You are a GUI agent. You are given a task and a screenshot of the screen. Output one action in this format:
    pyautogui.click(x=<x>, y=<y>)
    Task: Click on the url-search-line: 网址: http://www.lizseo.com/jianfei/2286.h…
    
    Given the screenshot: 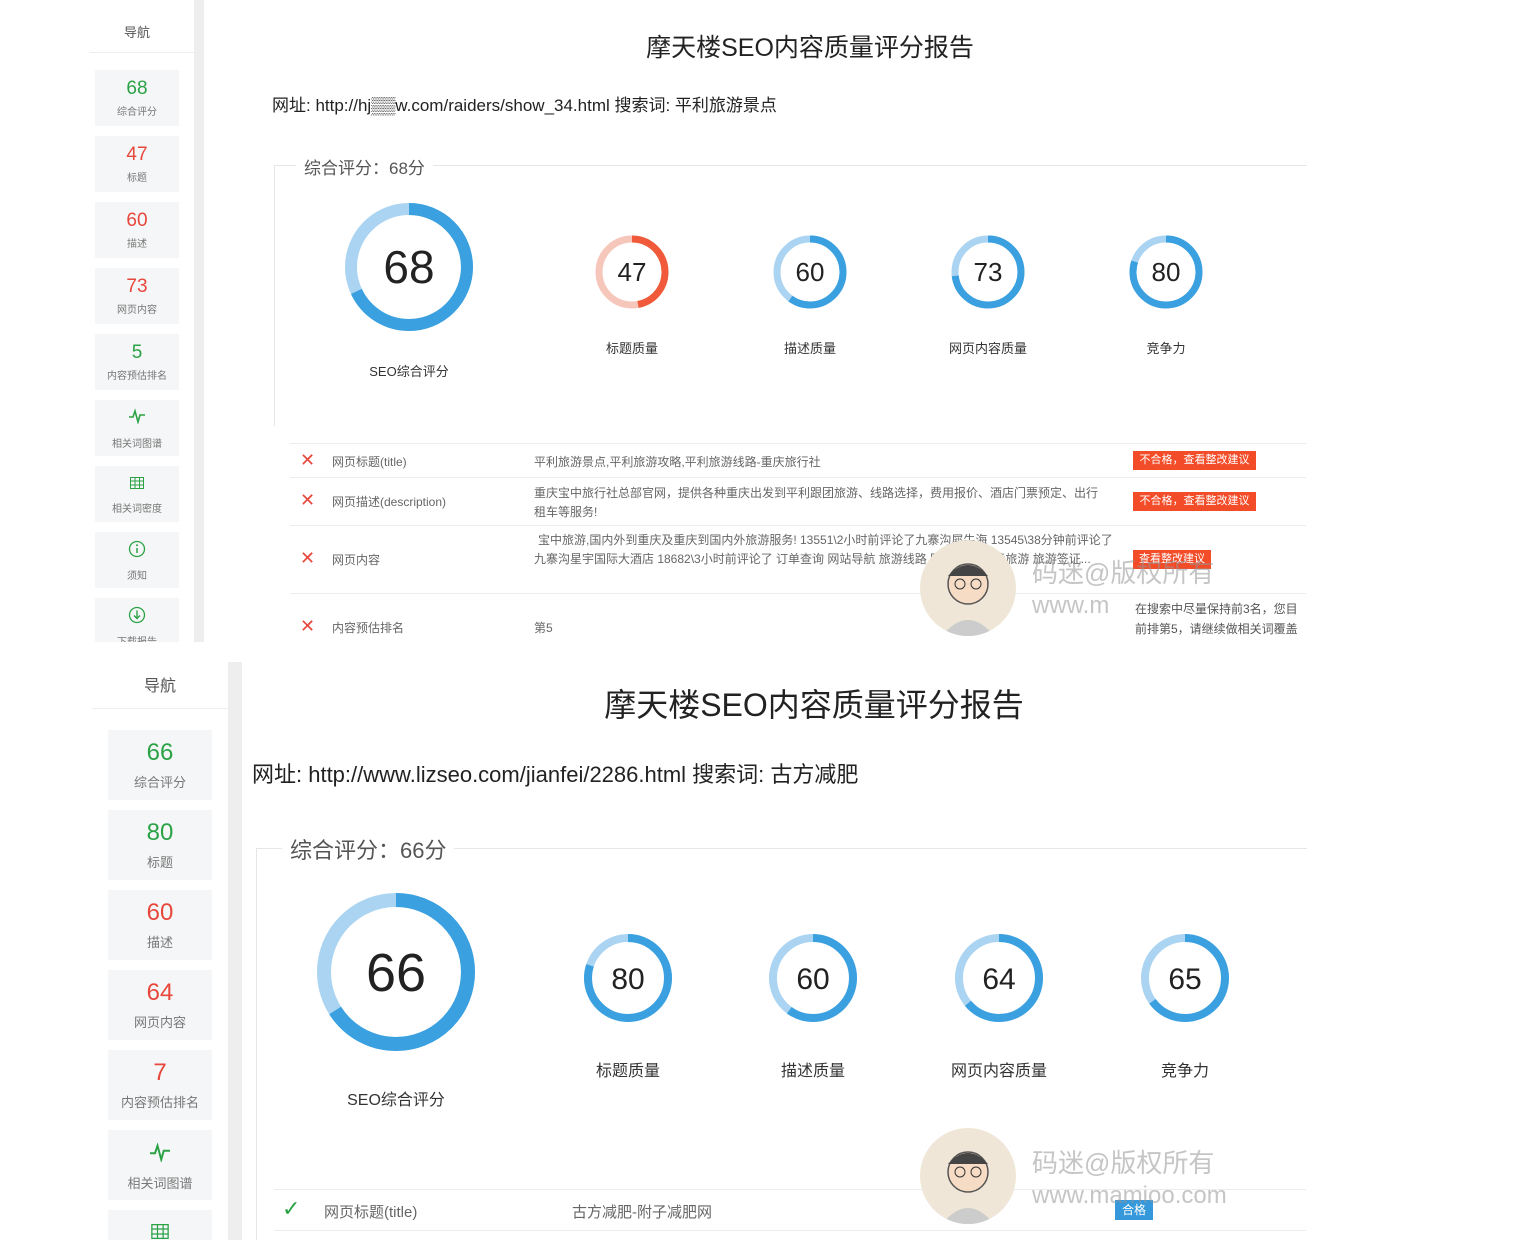 What is the action you would take?
    pyautogui.click(x=555, y=774)
    